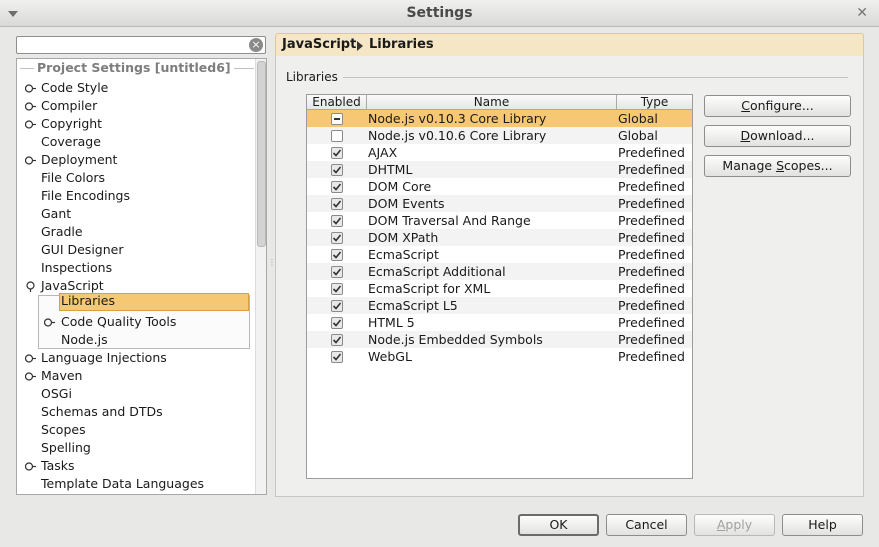  I want to click on tree-item-label: Language Injections, so click(104, 357).